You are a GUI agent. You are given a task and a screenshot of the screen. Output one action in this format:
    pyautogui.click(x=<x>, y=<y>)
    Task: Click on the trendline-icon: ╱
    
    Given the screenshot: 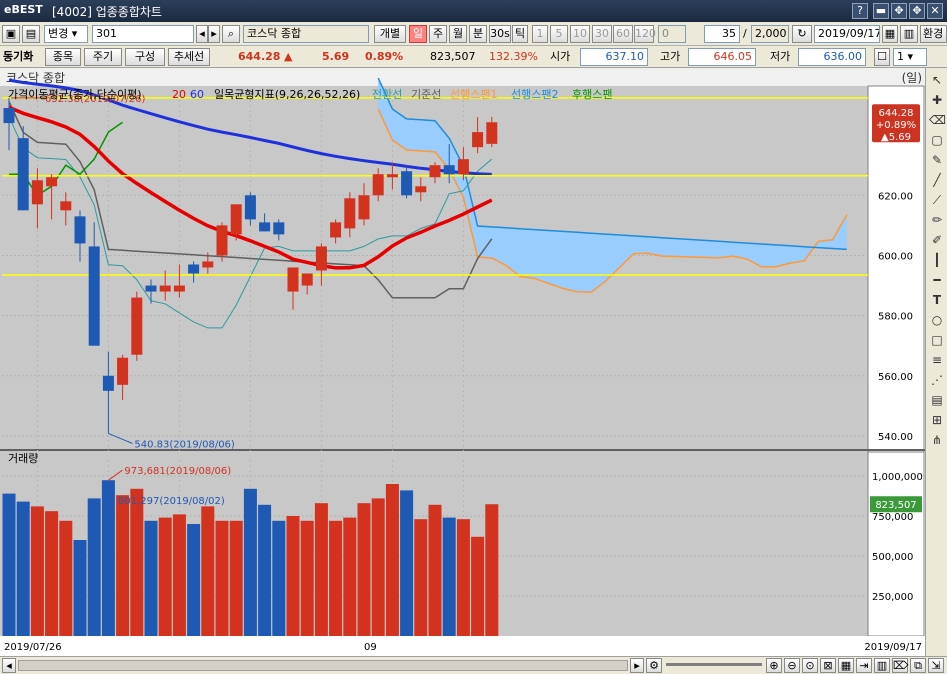 What is the action you would take?
    pyautogui.click(x=937, y=180)
    